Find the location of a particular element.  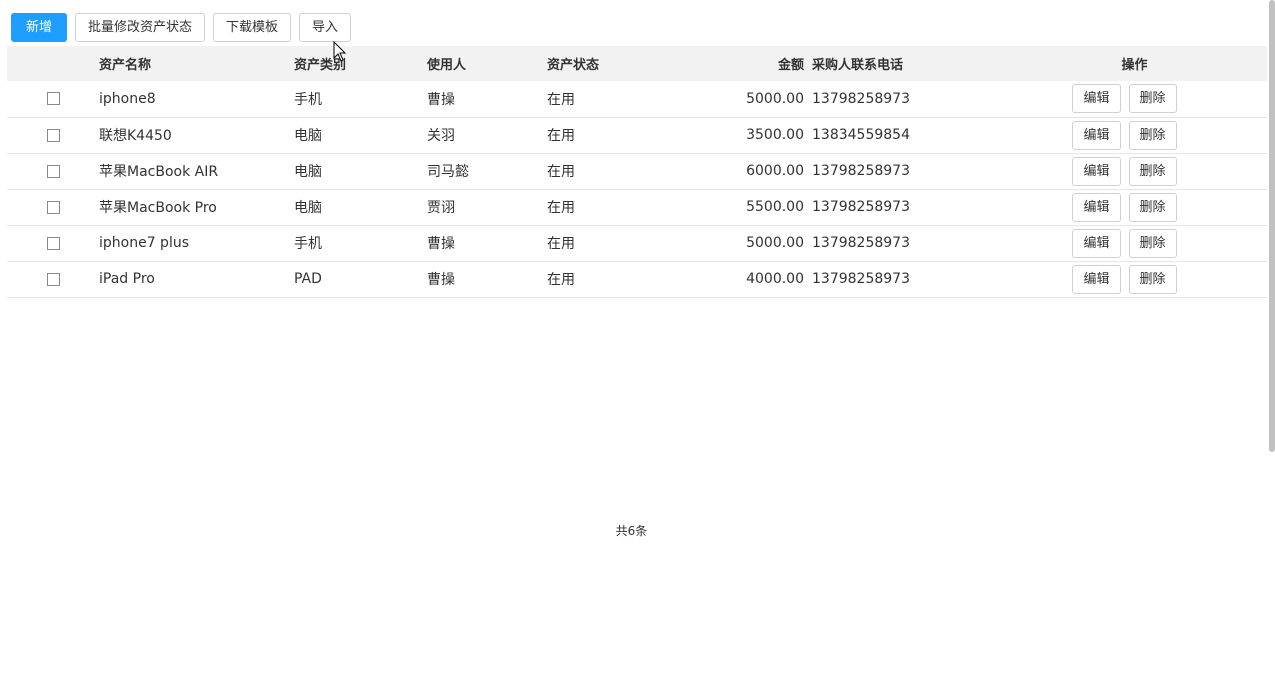

header-amount: 金额 is located at coordinates (790, 65).